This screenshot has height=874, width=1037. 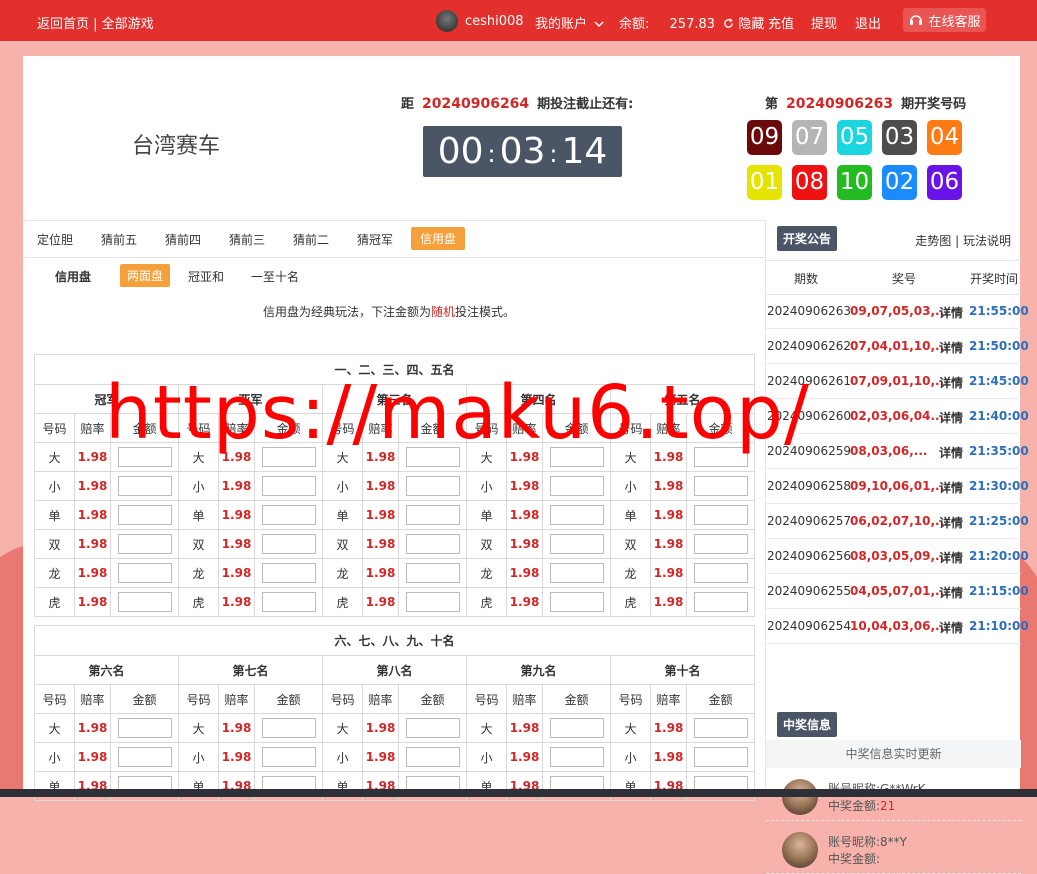 What do you see at coordinates (751, 24) in the screenshot?
I see `hide-balance-button: 隐藏` at bounding box center [751, 24].